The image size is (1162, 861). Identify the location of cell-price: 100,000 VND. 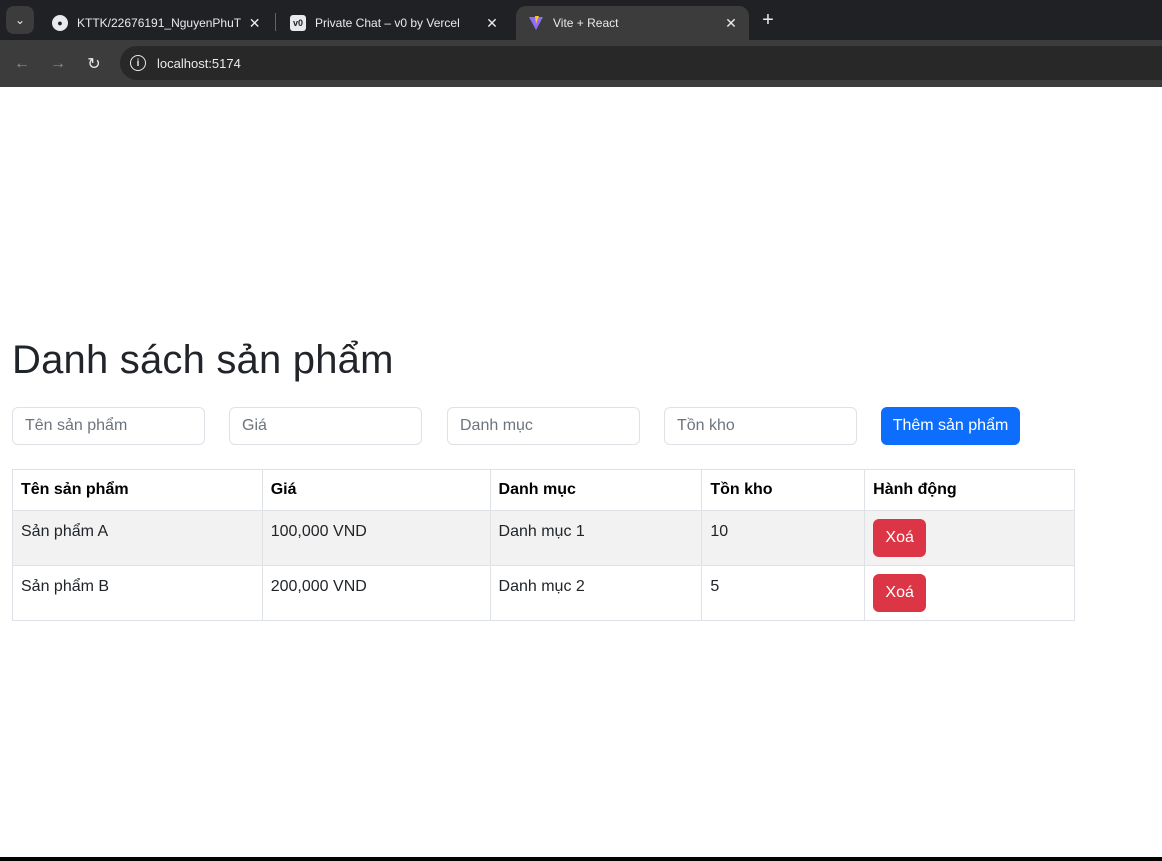
(376, 538).